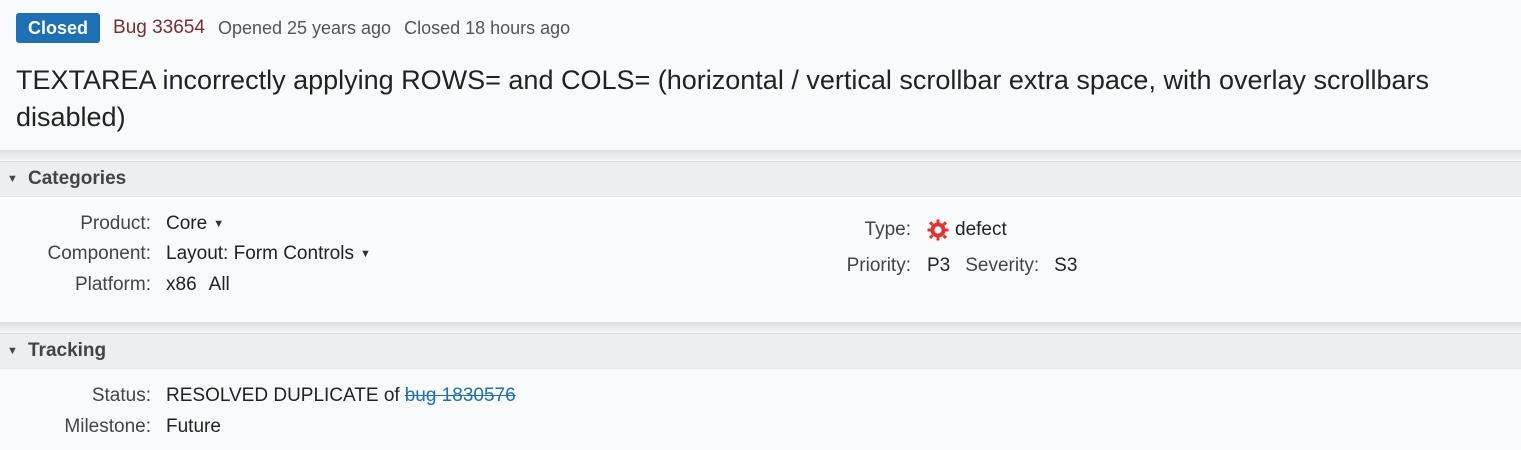 The height and width of the screenshot is (450, 1521). I want to click on type-value: defect, so click(981, 229).